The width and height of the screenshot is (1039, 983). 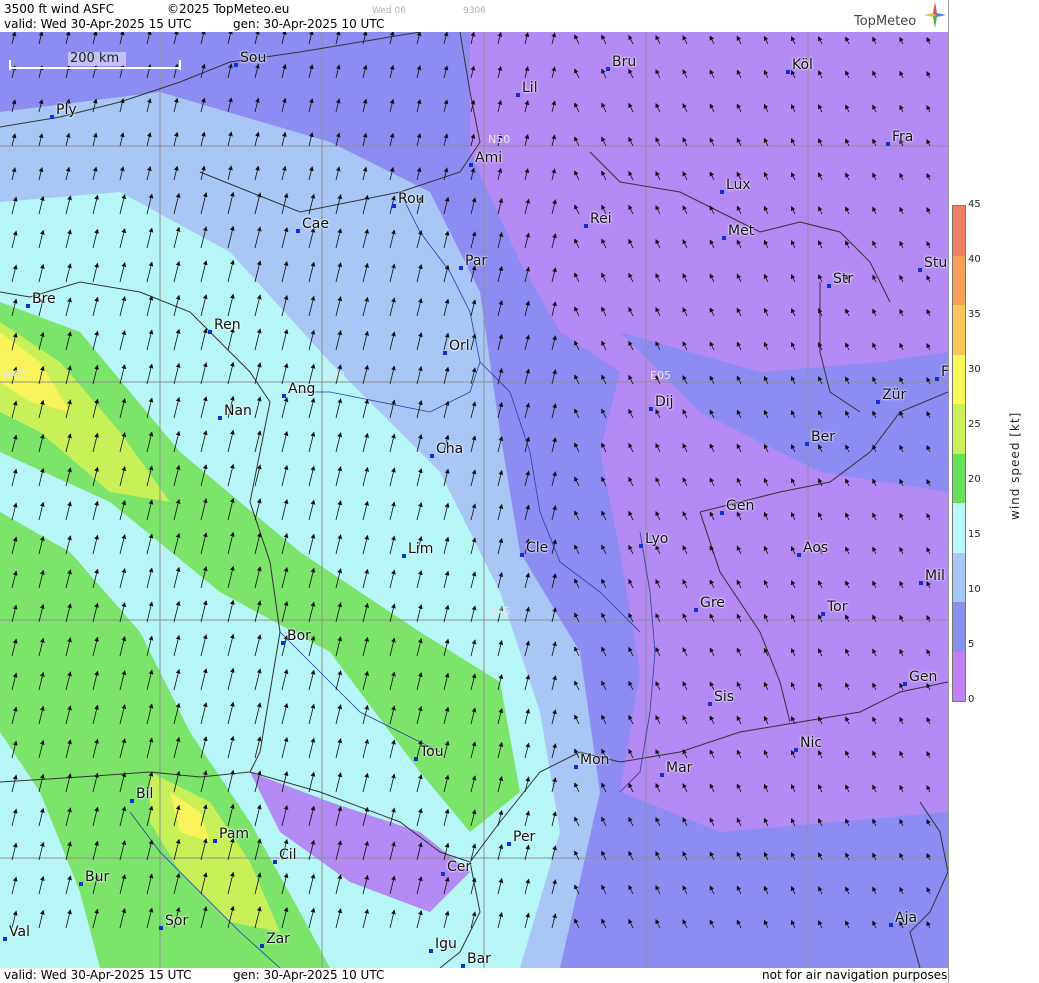 What do you see at coordinates (974, 204) in the screenshot?
I see `colorbar-tick-label: 45` at bounding box center [974, 204].